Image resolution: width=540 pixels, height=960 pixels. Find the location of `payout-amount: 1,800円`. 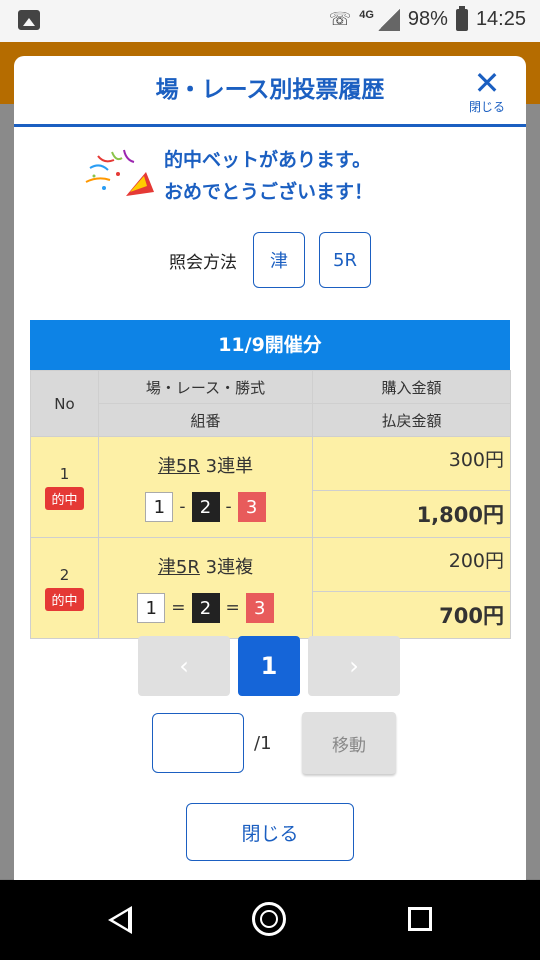

payout-amount: 1,800円 is located at coordinates (411, 514).